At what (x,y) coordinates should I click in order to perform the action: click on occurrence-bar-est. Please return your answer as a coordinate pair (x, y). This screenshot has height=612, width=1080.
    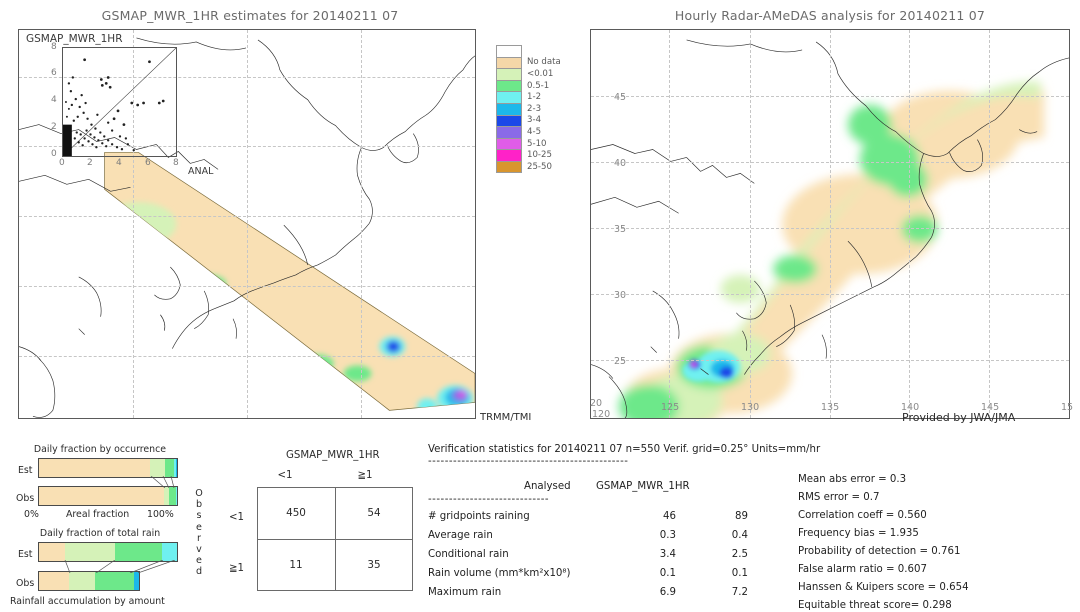
    Looking at the image, I should click on (108, 468).